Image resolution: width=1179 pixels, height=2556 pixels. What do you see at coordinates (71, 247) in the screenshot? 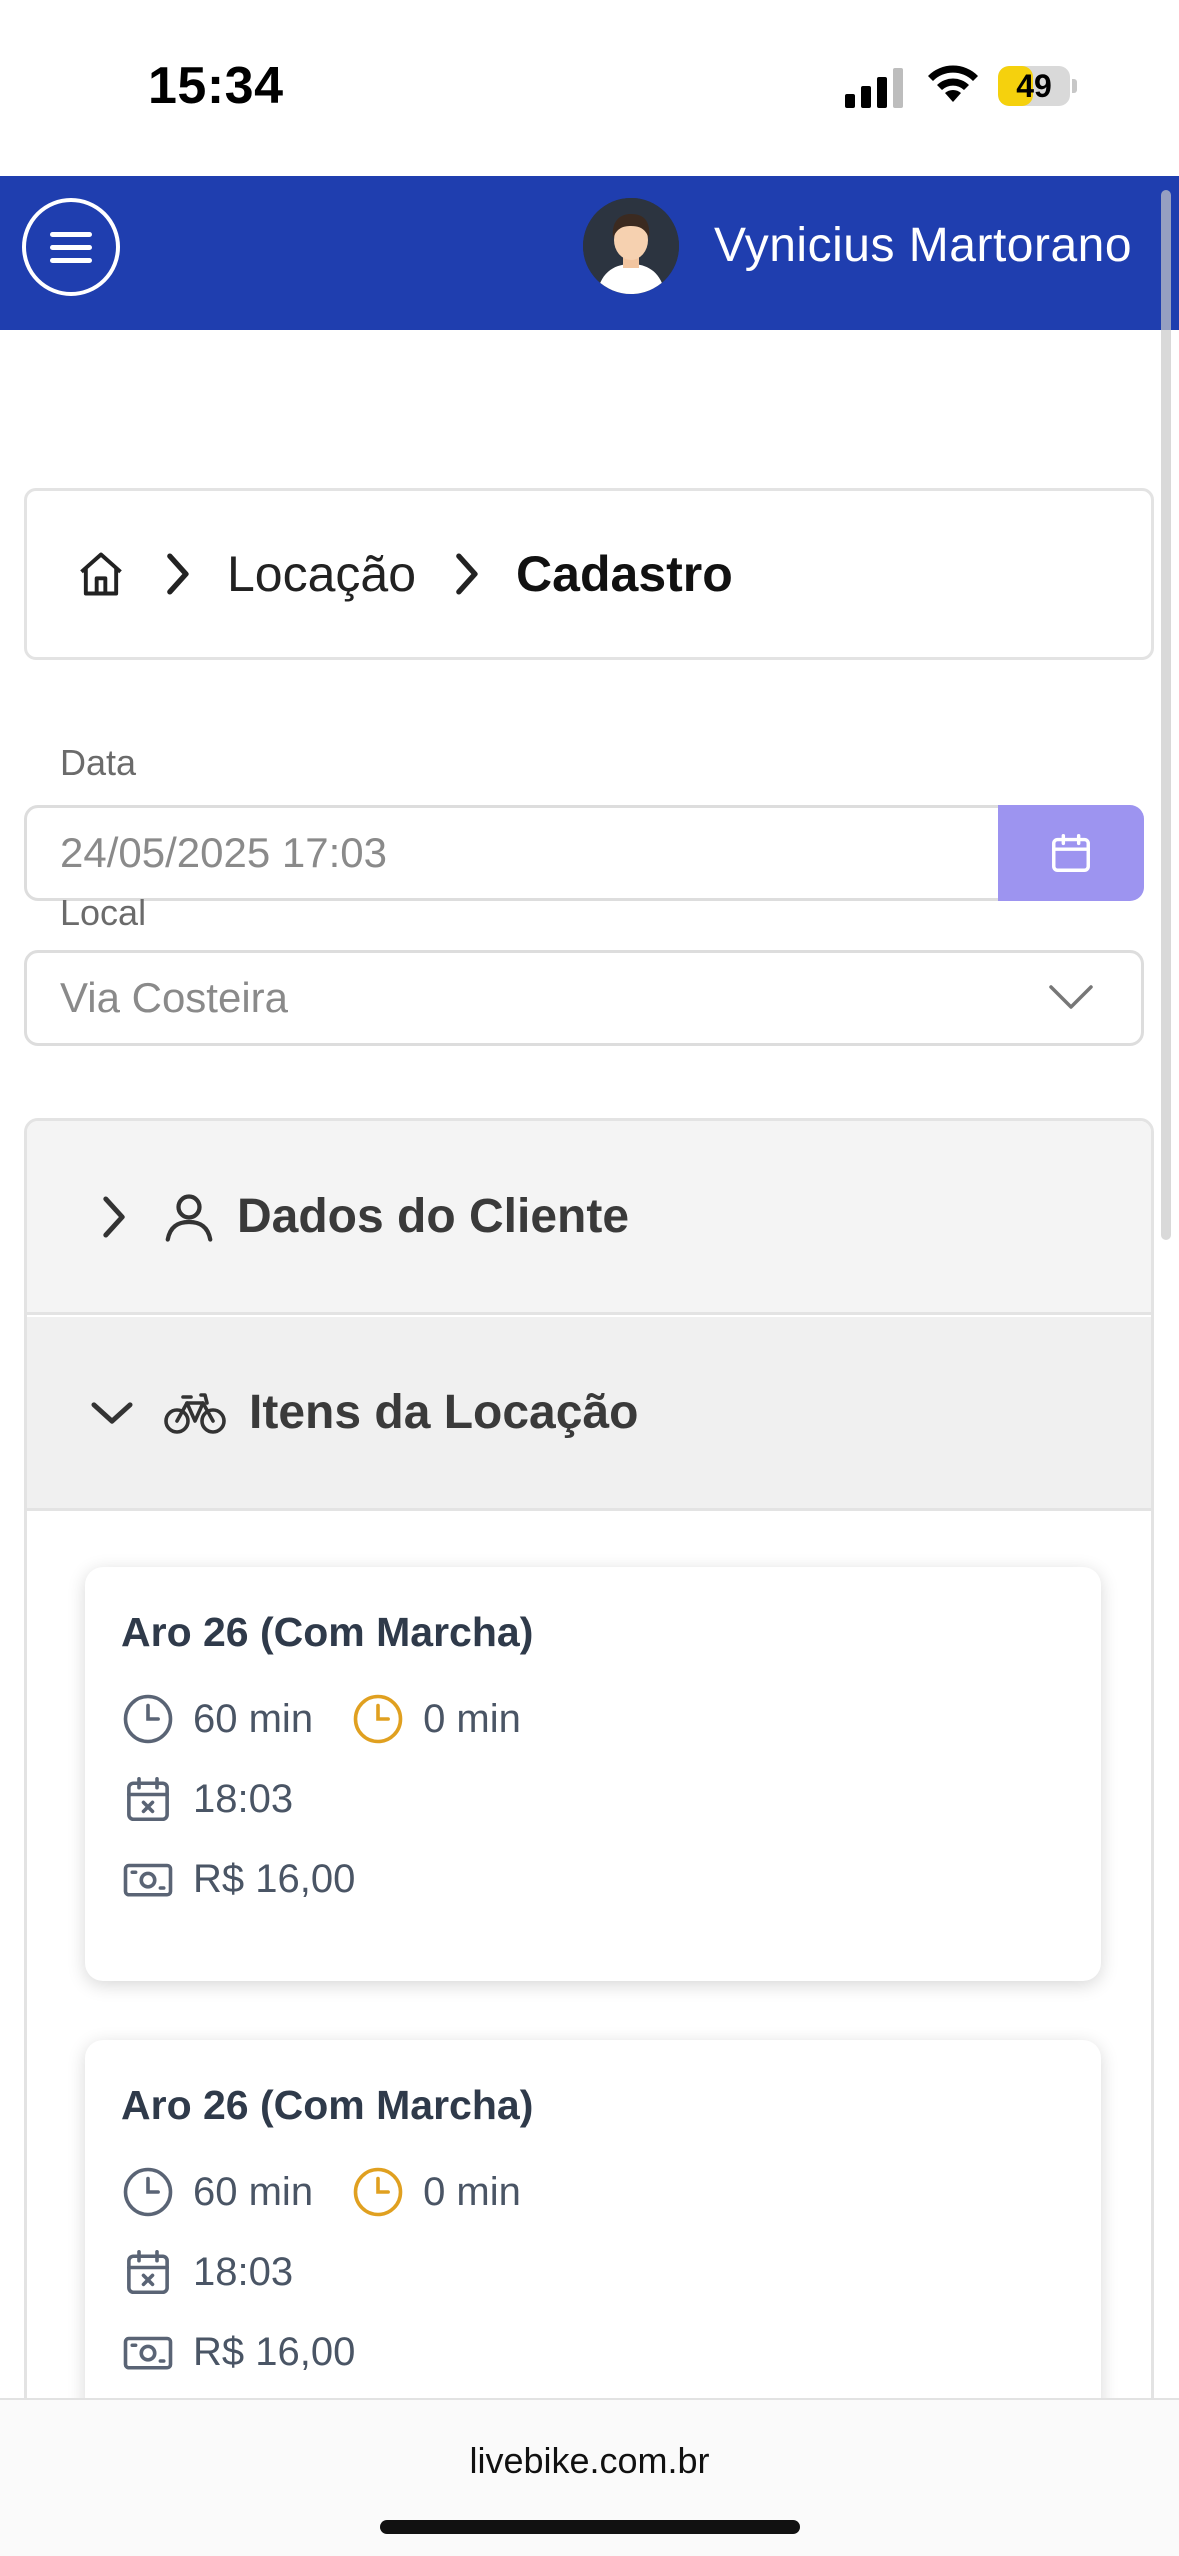
I see `hamburger-menu-icon` at bounding box center [71, 247].